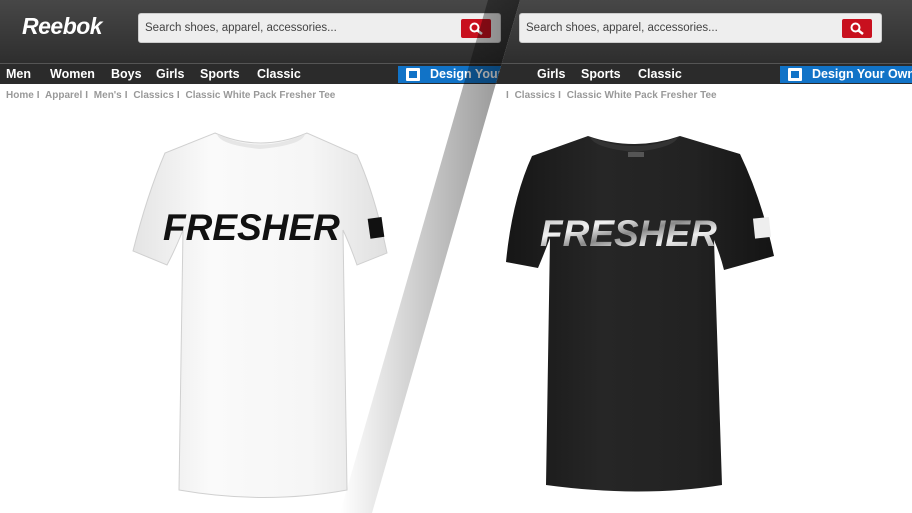 The height and width of the screenshot is (513, 912). What do you see at coordinates (670, 28) in the screenshot?
I see `search-input-right` at bounding box center [670, 28].